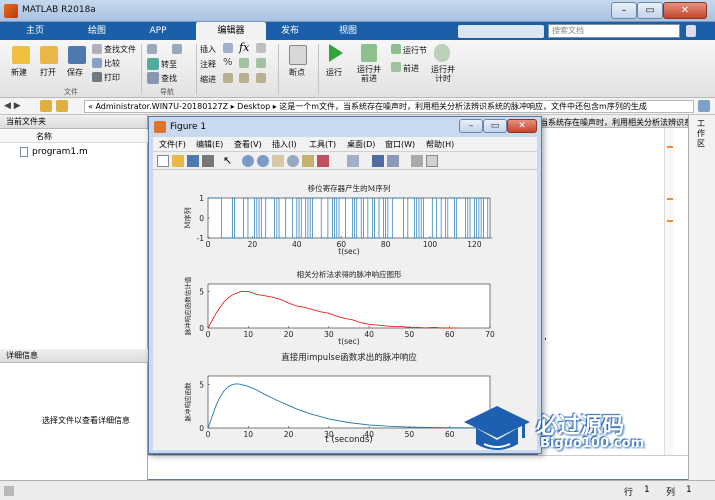 The width and height of the screenshot is (715, 500). Describe the element at coordinates (432, 161) in the screenshot. I see `dock-icon` at that location.